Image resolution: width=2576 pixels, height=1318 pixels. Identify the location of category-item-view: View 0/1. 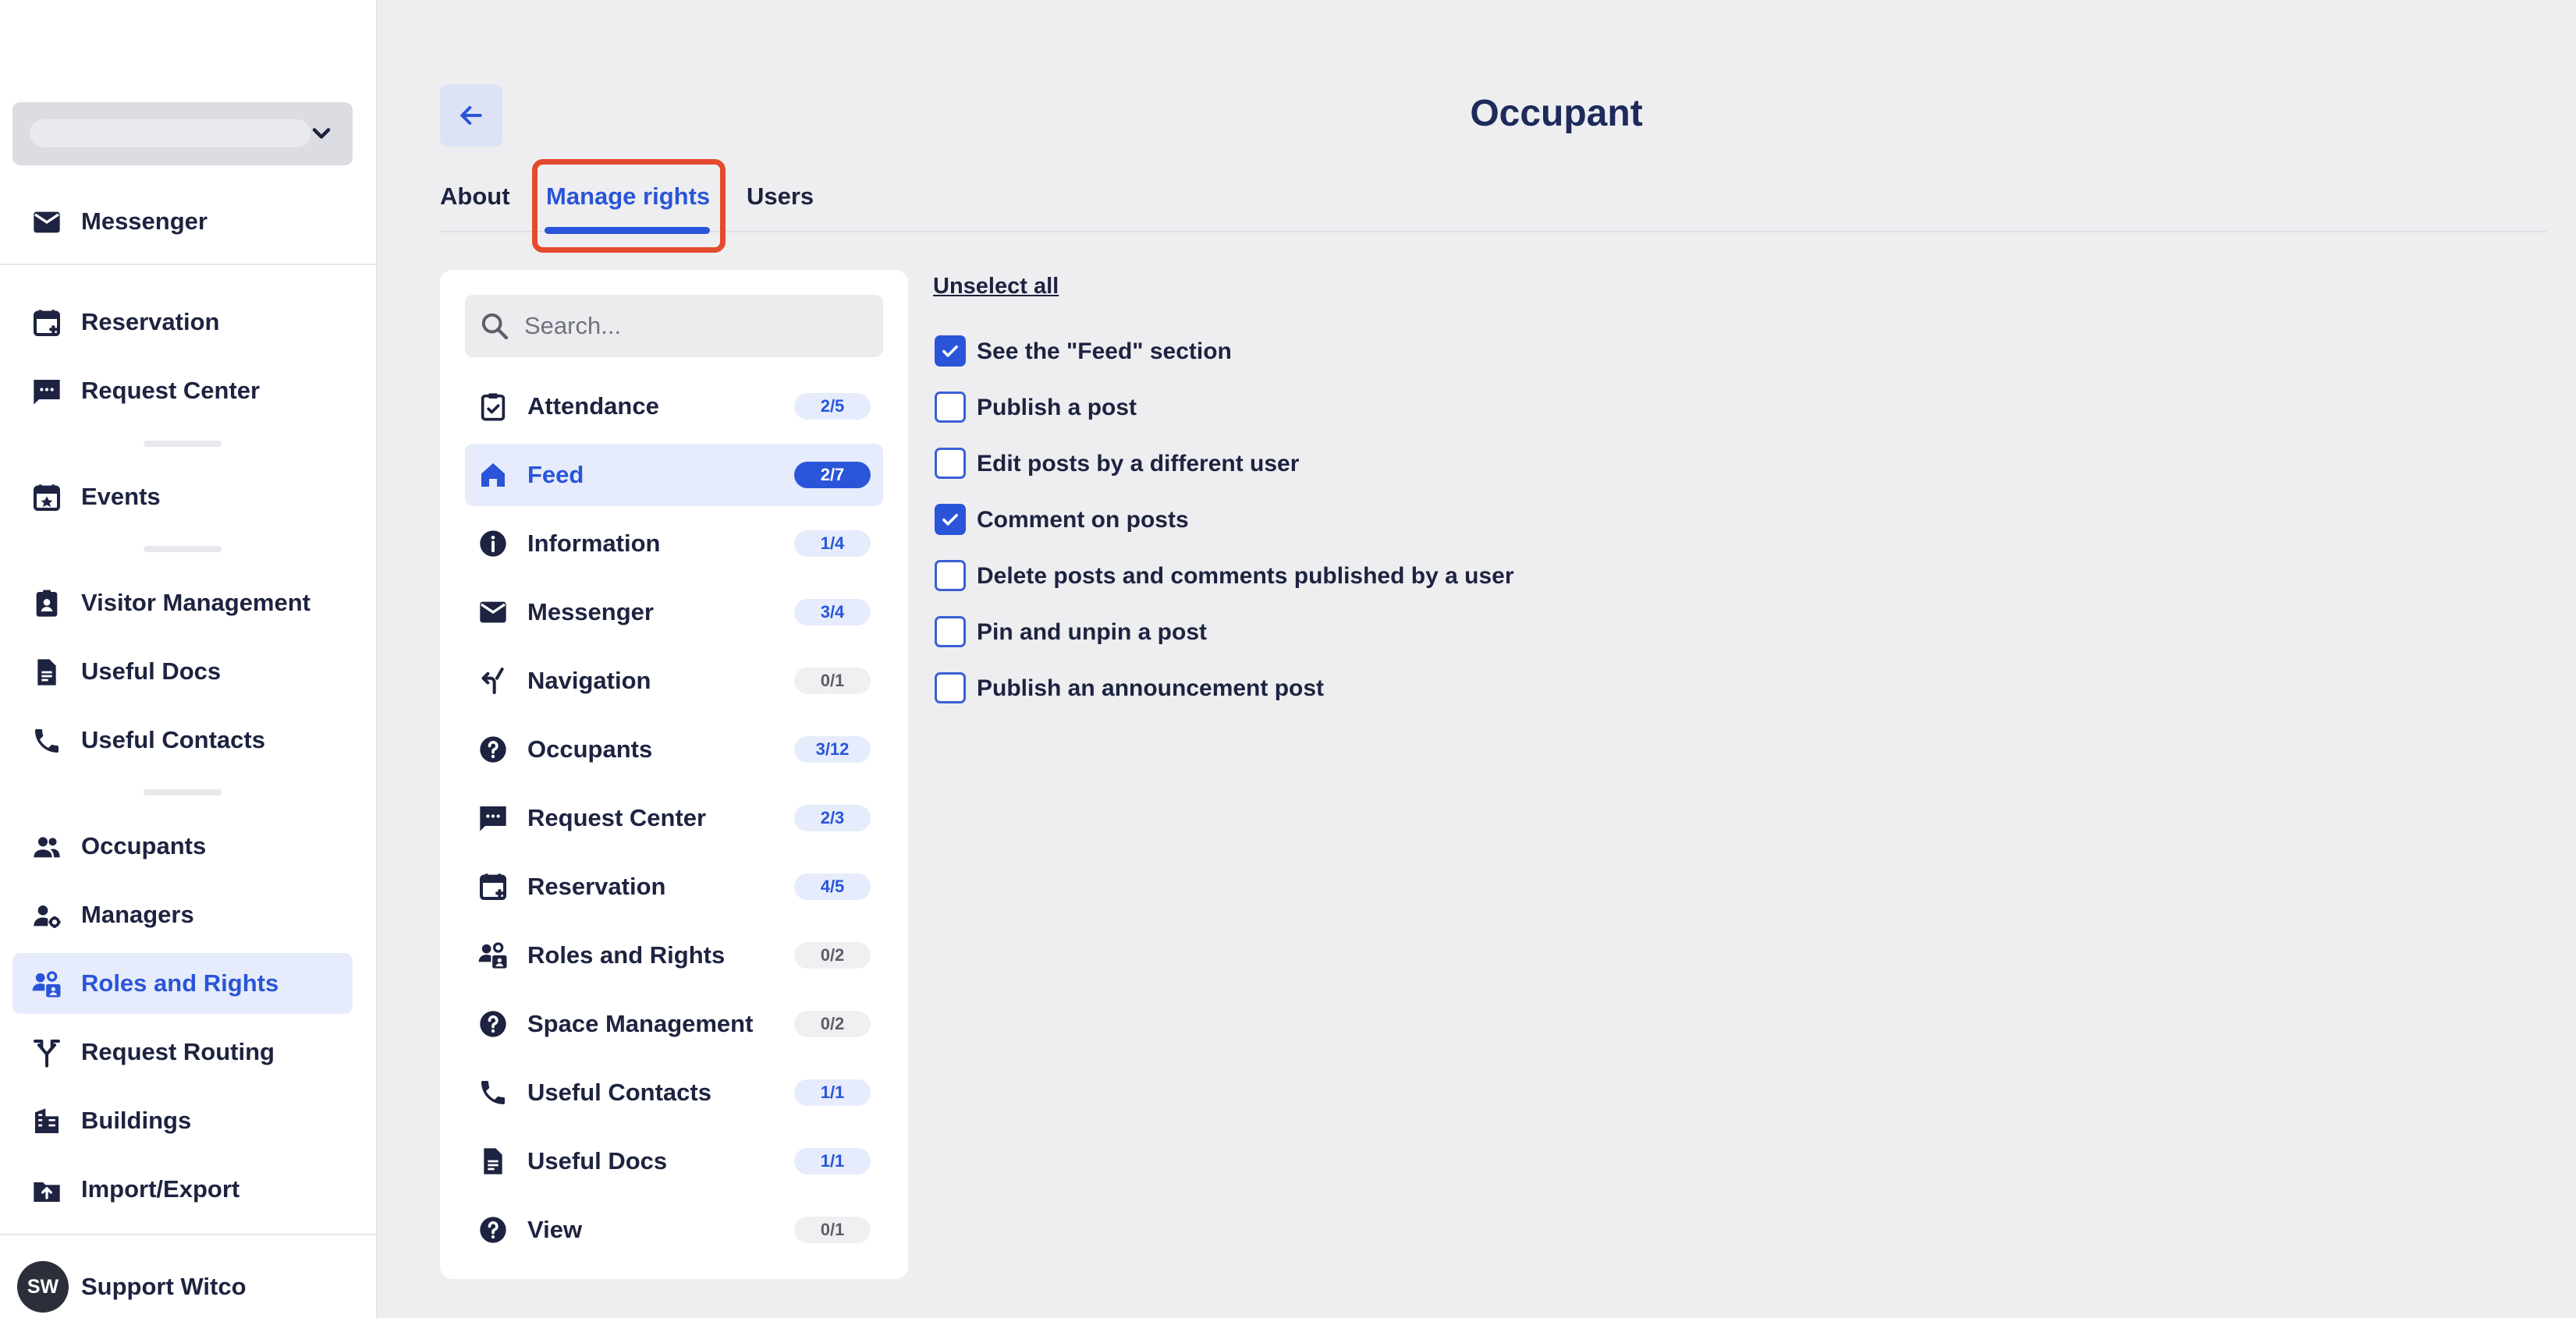
(674, 1230).